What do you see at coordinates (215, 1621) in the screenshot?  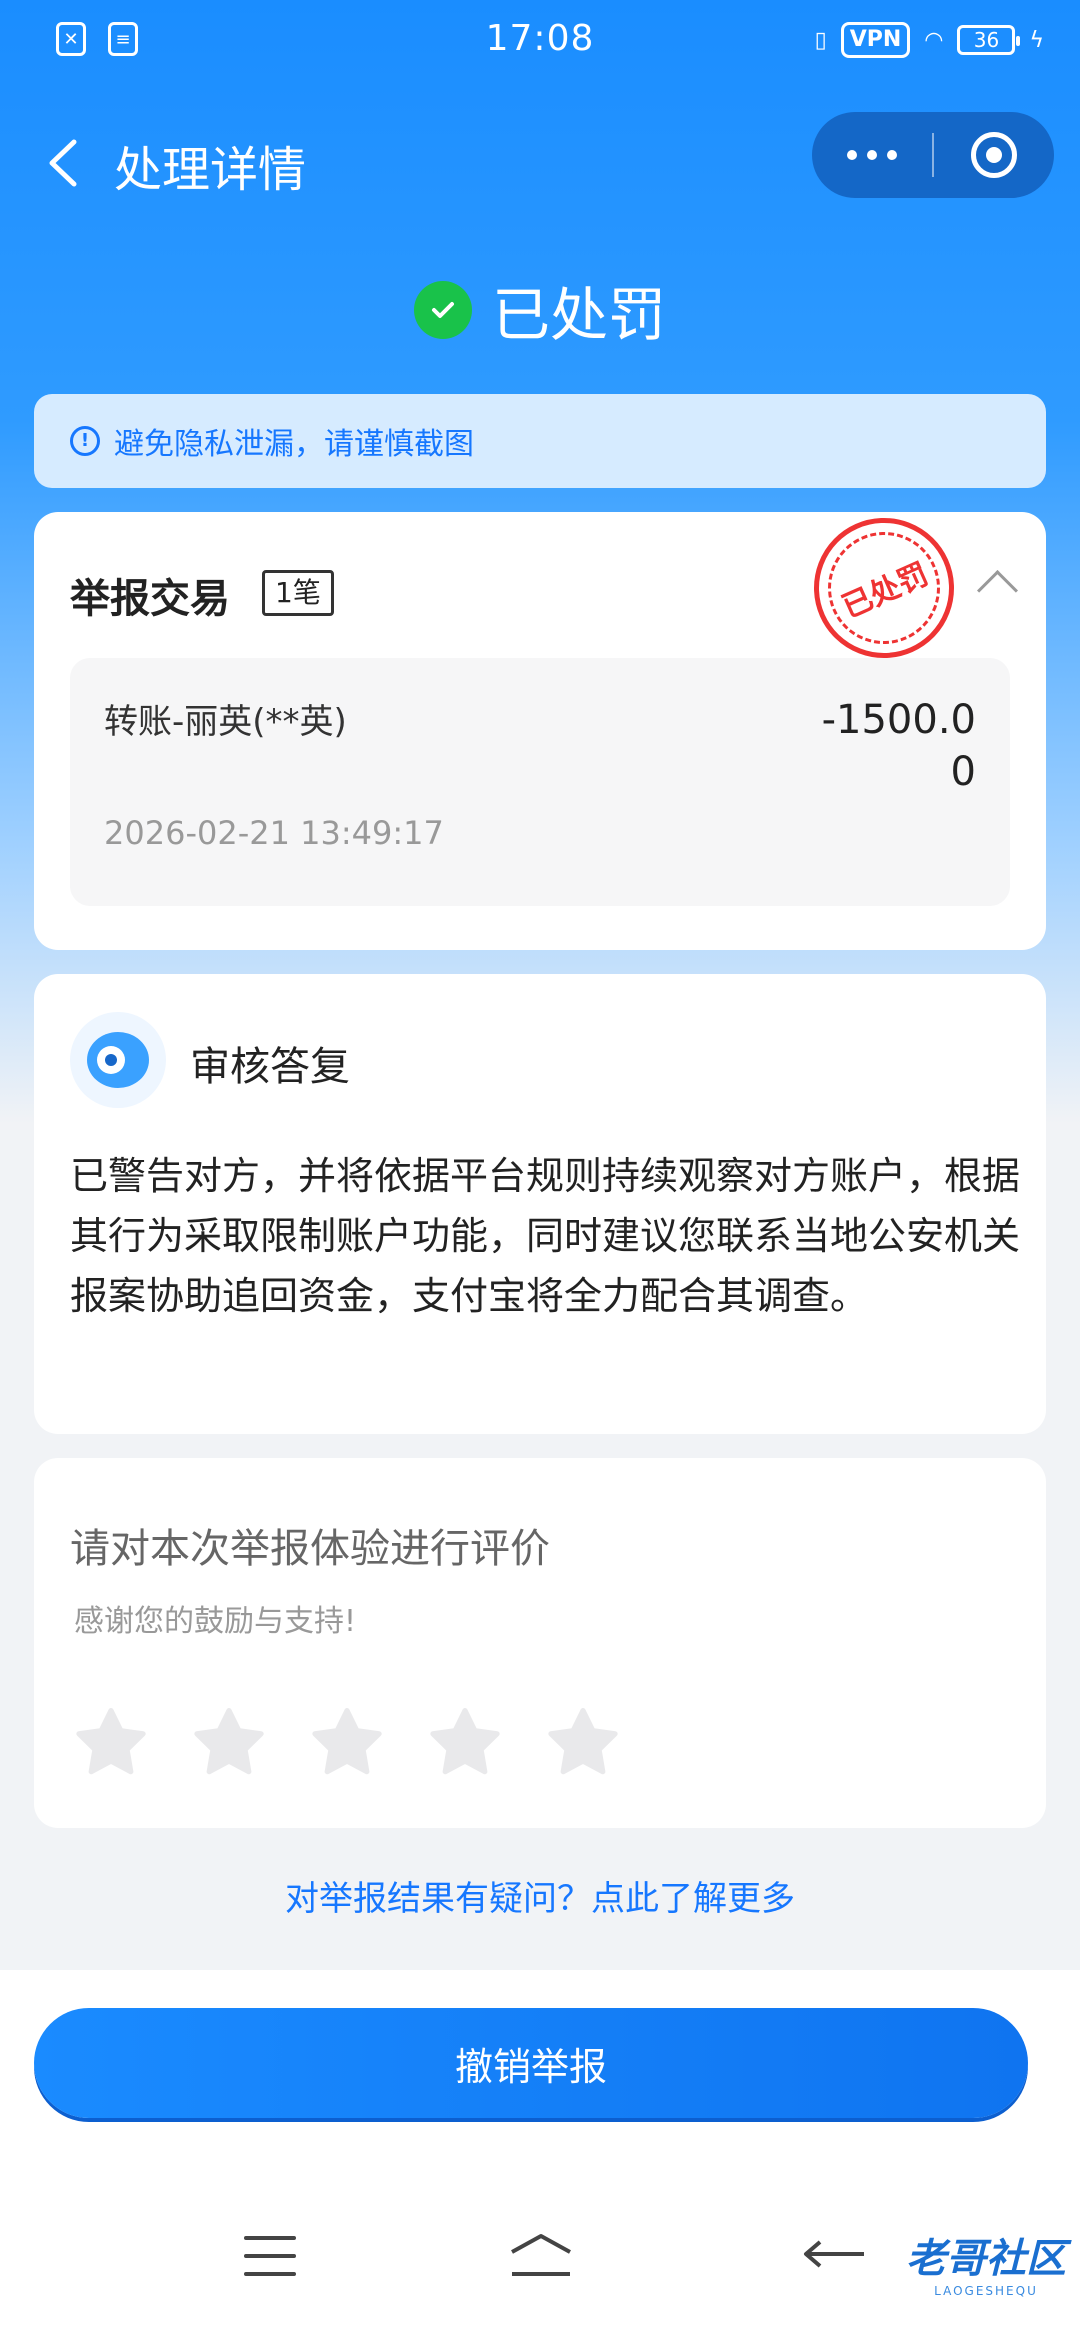 I see `rating-subtitle: 感谢您的鼓励与支持!` at bounding box center [215, 1621].